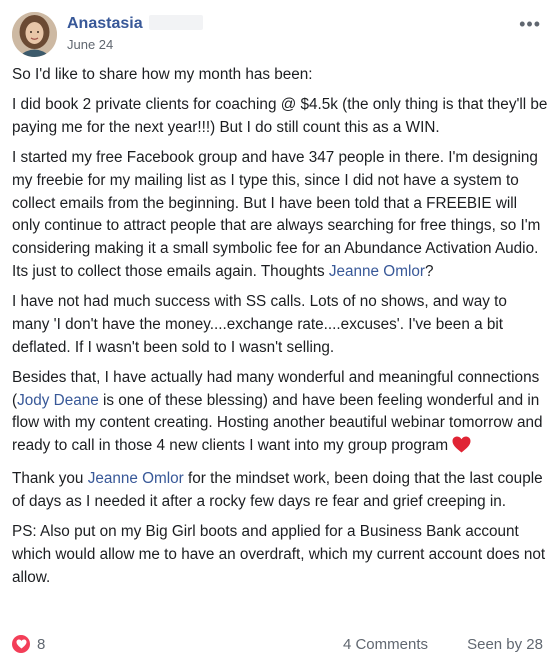 This screenshot has width=555, height=660. Describe the element at coordinates (175, 22) in the screenshot. I see `redacted-surname` at that location.